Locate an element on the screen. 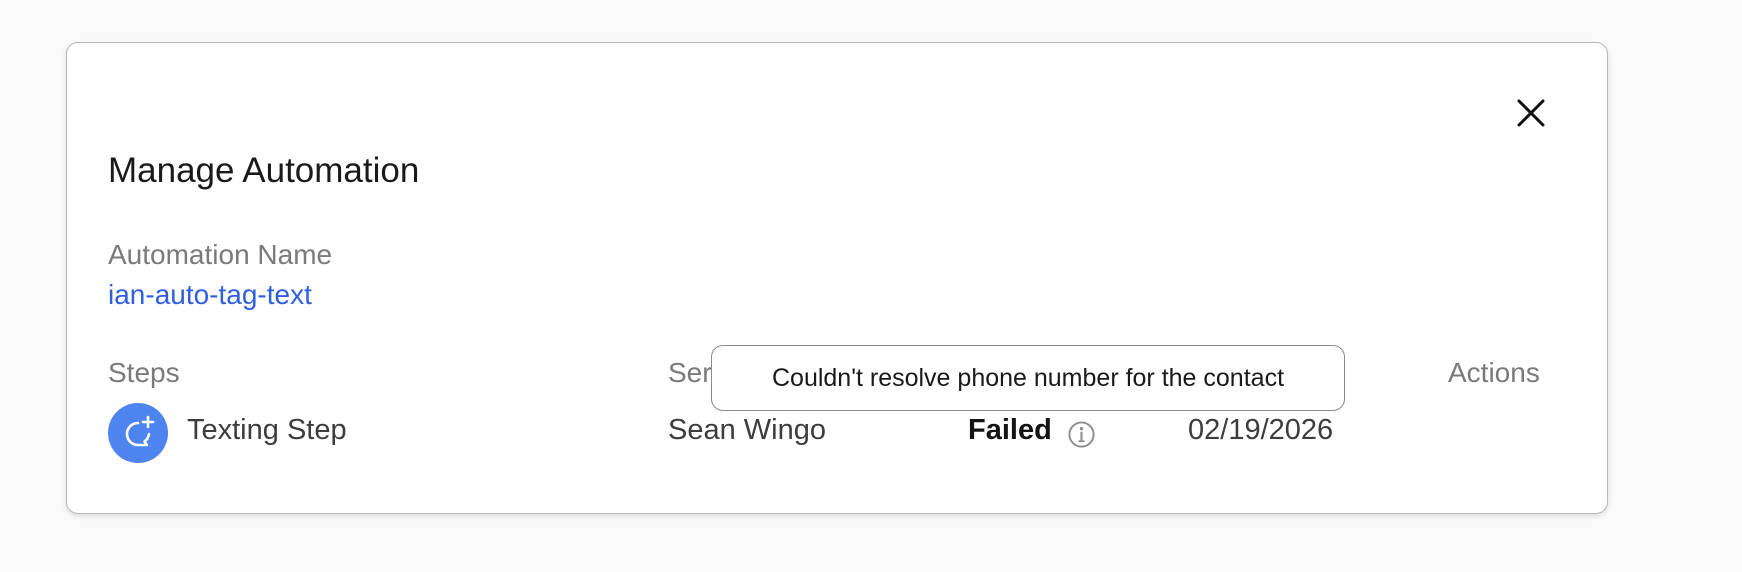 The height and width of the screenshot is (572, 1742). date-text: 02/19/2026 is located at coordinates (1261, 430).